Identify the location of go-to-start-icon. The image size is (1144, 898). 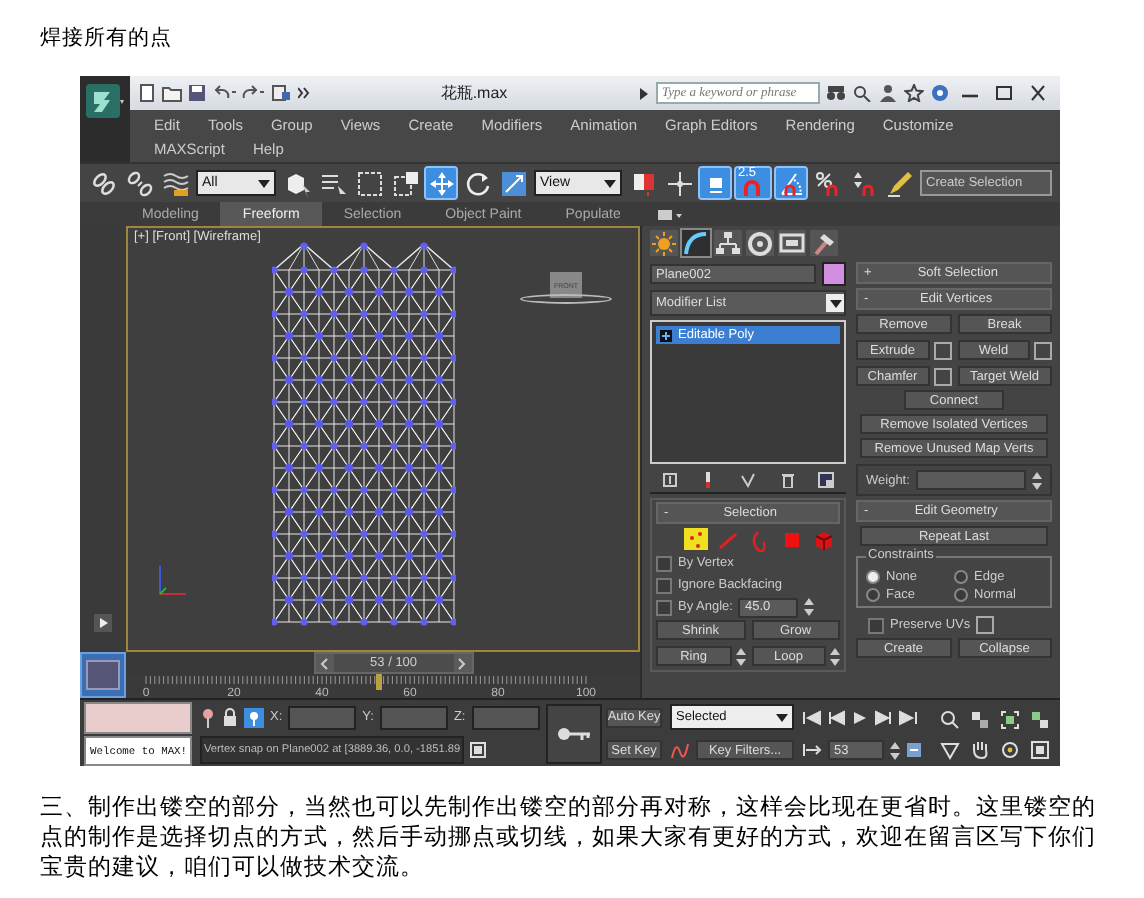
(812, 717).